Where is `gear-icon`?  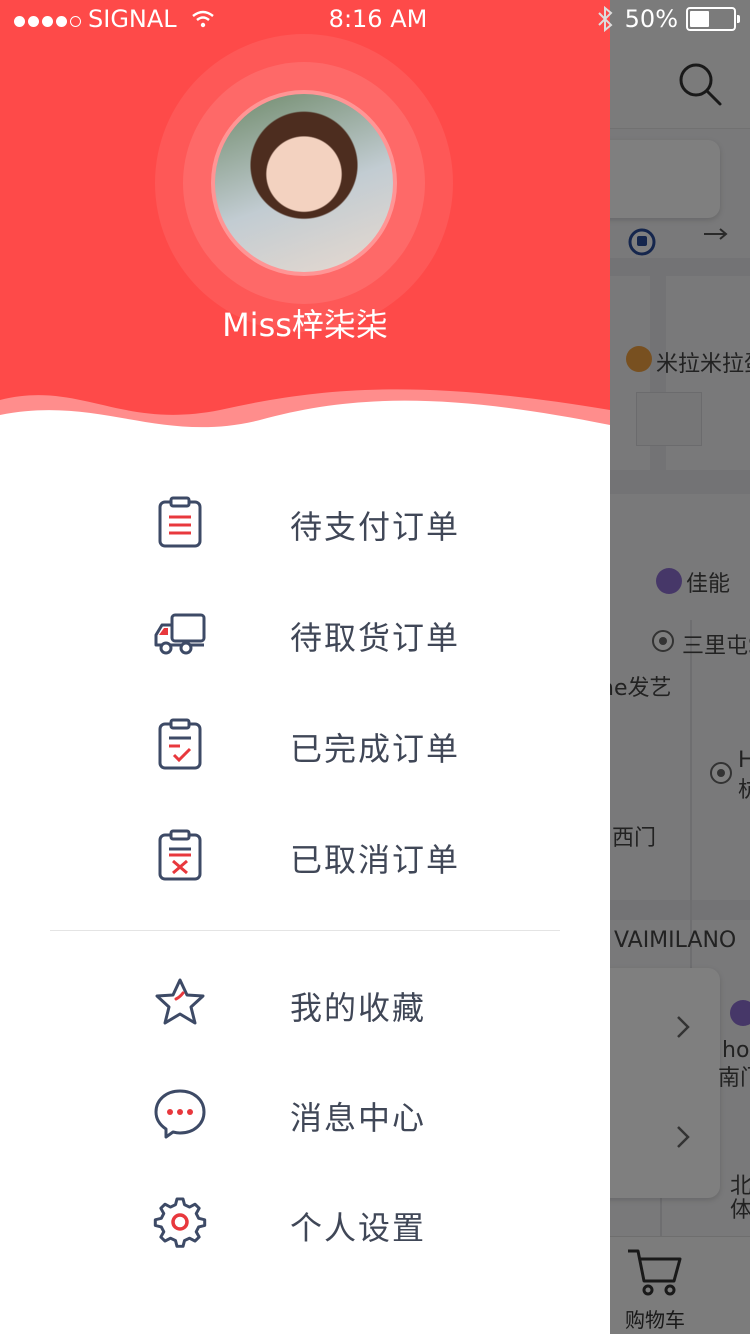 gear-icon is located at coordinates (180, 1222).